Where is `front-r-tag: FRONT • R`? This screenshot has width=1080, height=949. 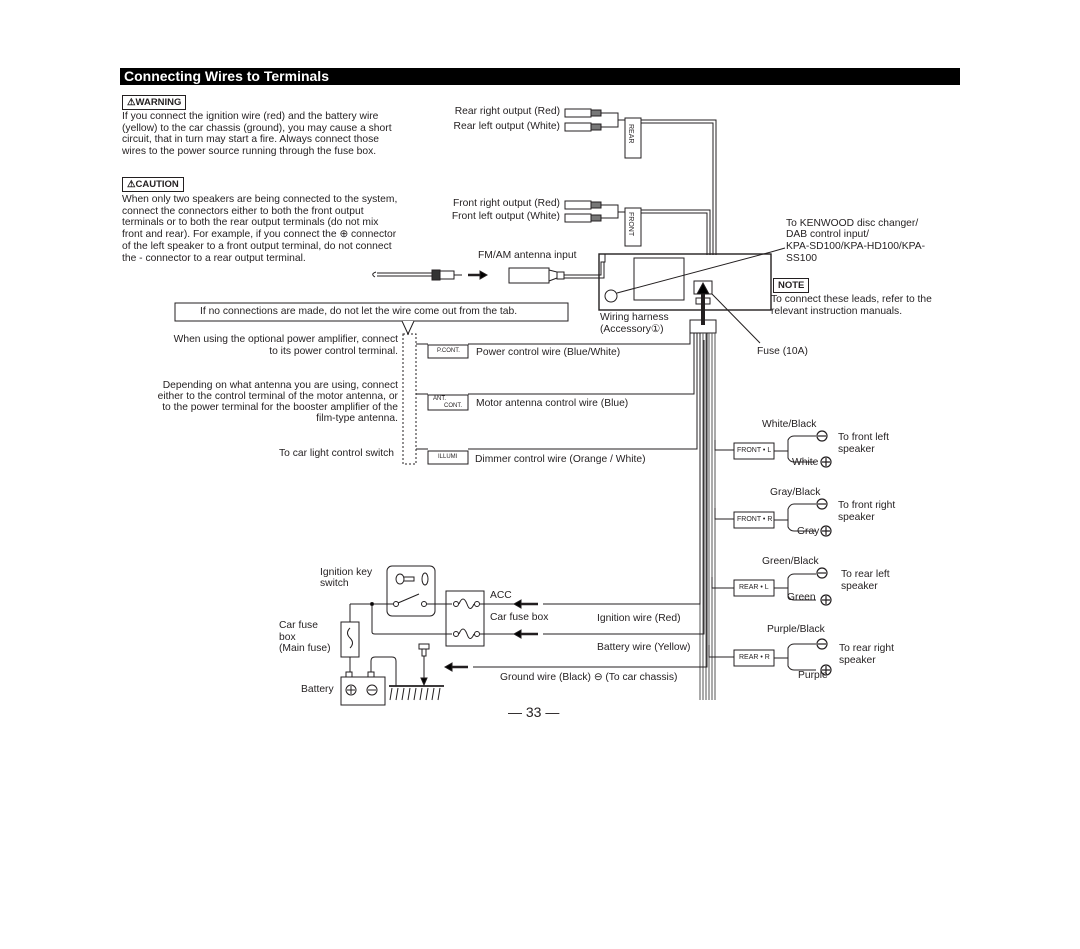
front-r-tag: FRONT • R is located at coordinates (755, 519).